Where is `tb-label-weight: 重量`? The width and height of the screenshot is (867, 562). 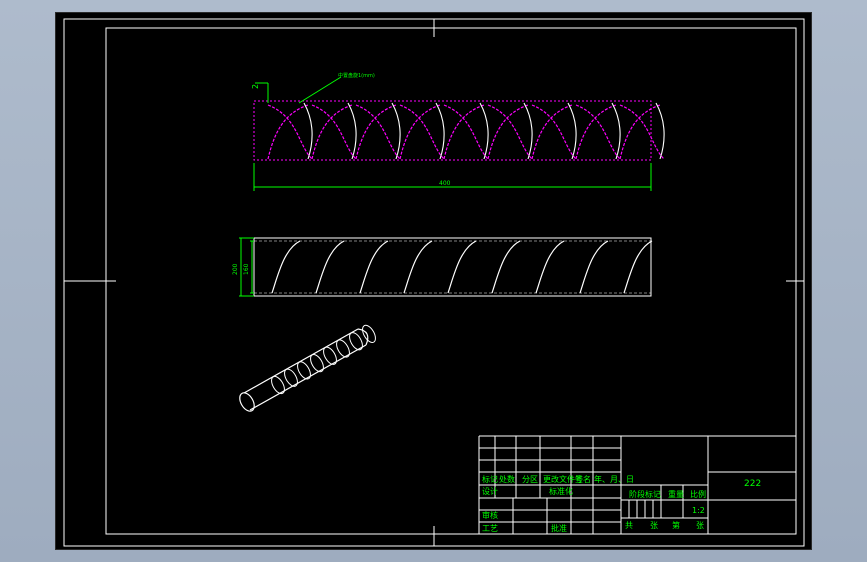
tb-label-weight: 重量 is located at coordinates (676, 494).